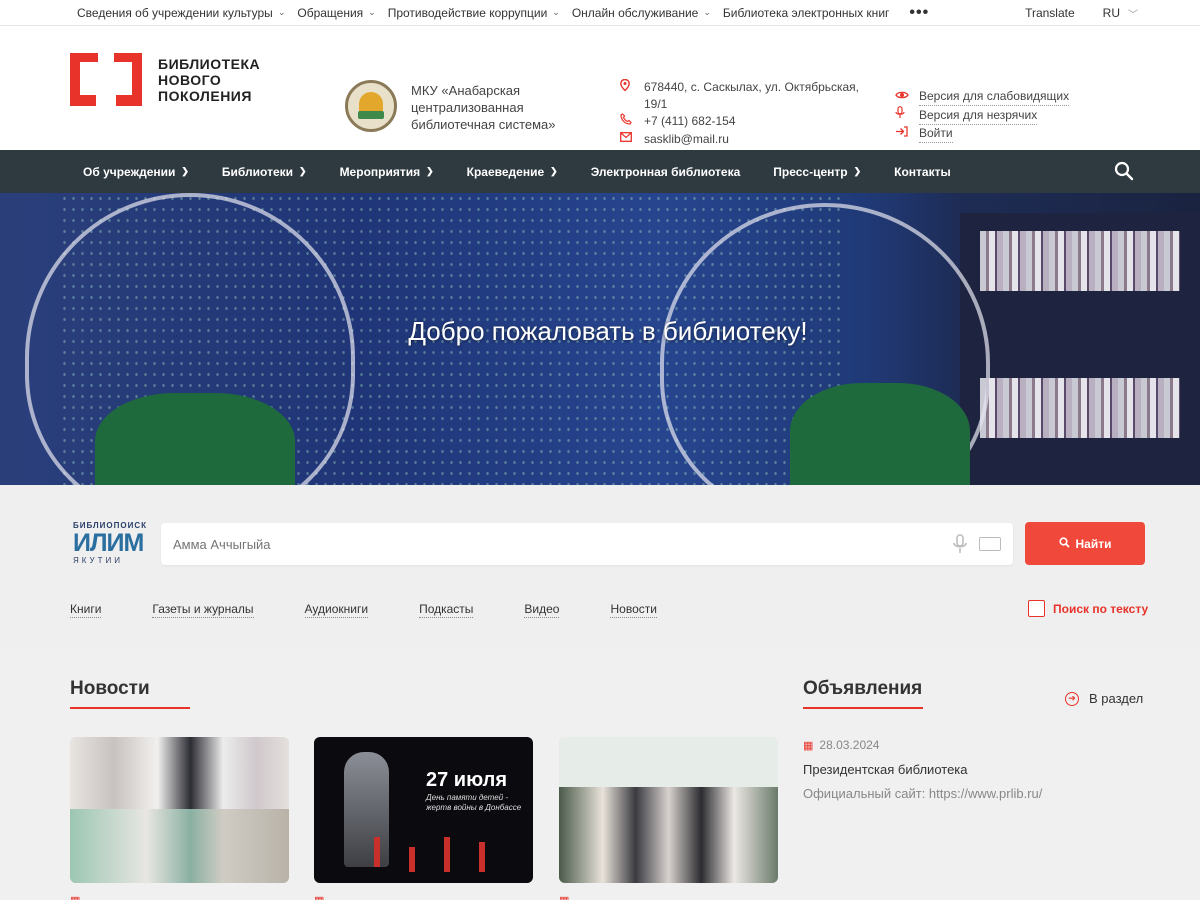 Image resolution: width=1200 pixels, height=900 pixels. Describe the element at coordinates (990, 544) in the screenshot. I see `keyboard-icon` at that location.